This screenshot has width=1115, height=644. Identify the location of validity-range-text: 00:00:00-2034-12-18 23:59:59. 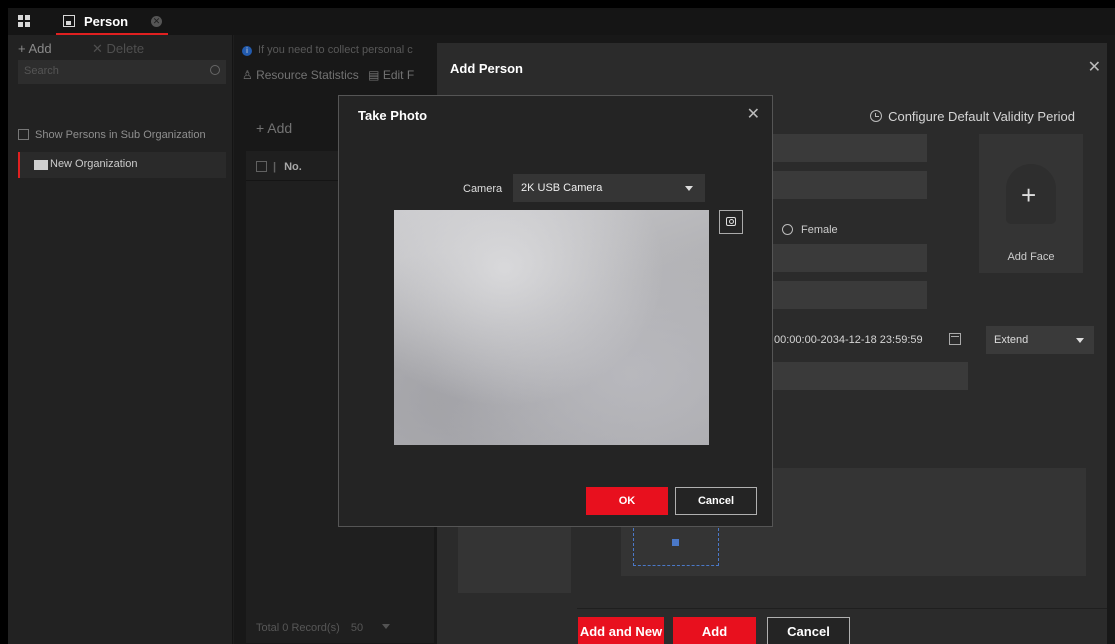
(848, 340).